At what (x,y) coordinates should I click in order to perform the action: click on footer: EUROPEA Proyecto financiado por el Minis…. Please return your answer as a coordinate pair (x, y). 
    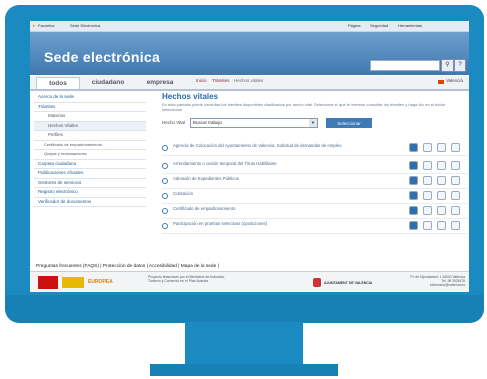
    Looking at the image, I should click on (249, 281).